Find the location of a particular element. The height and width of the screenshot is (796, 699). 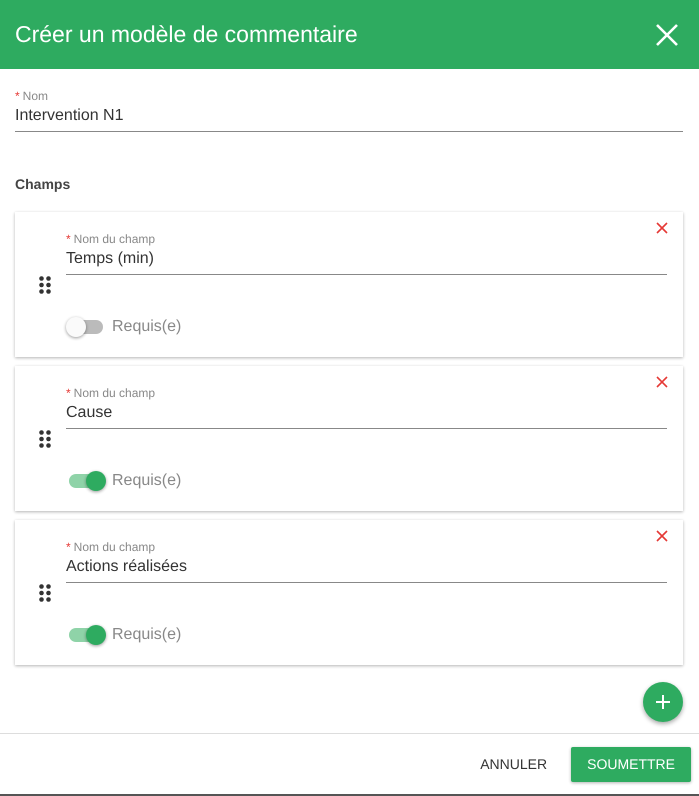

close-button is located at coordinates (667, 34).